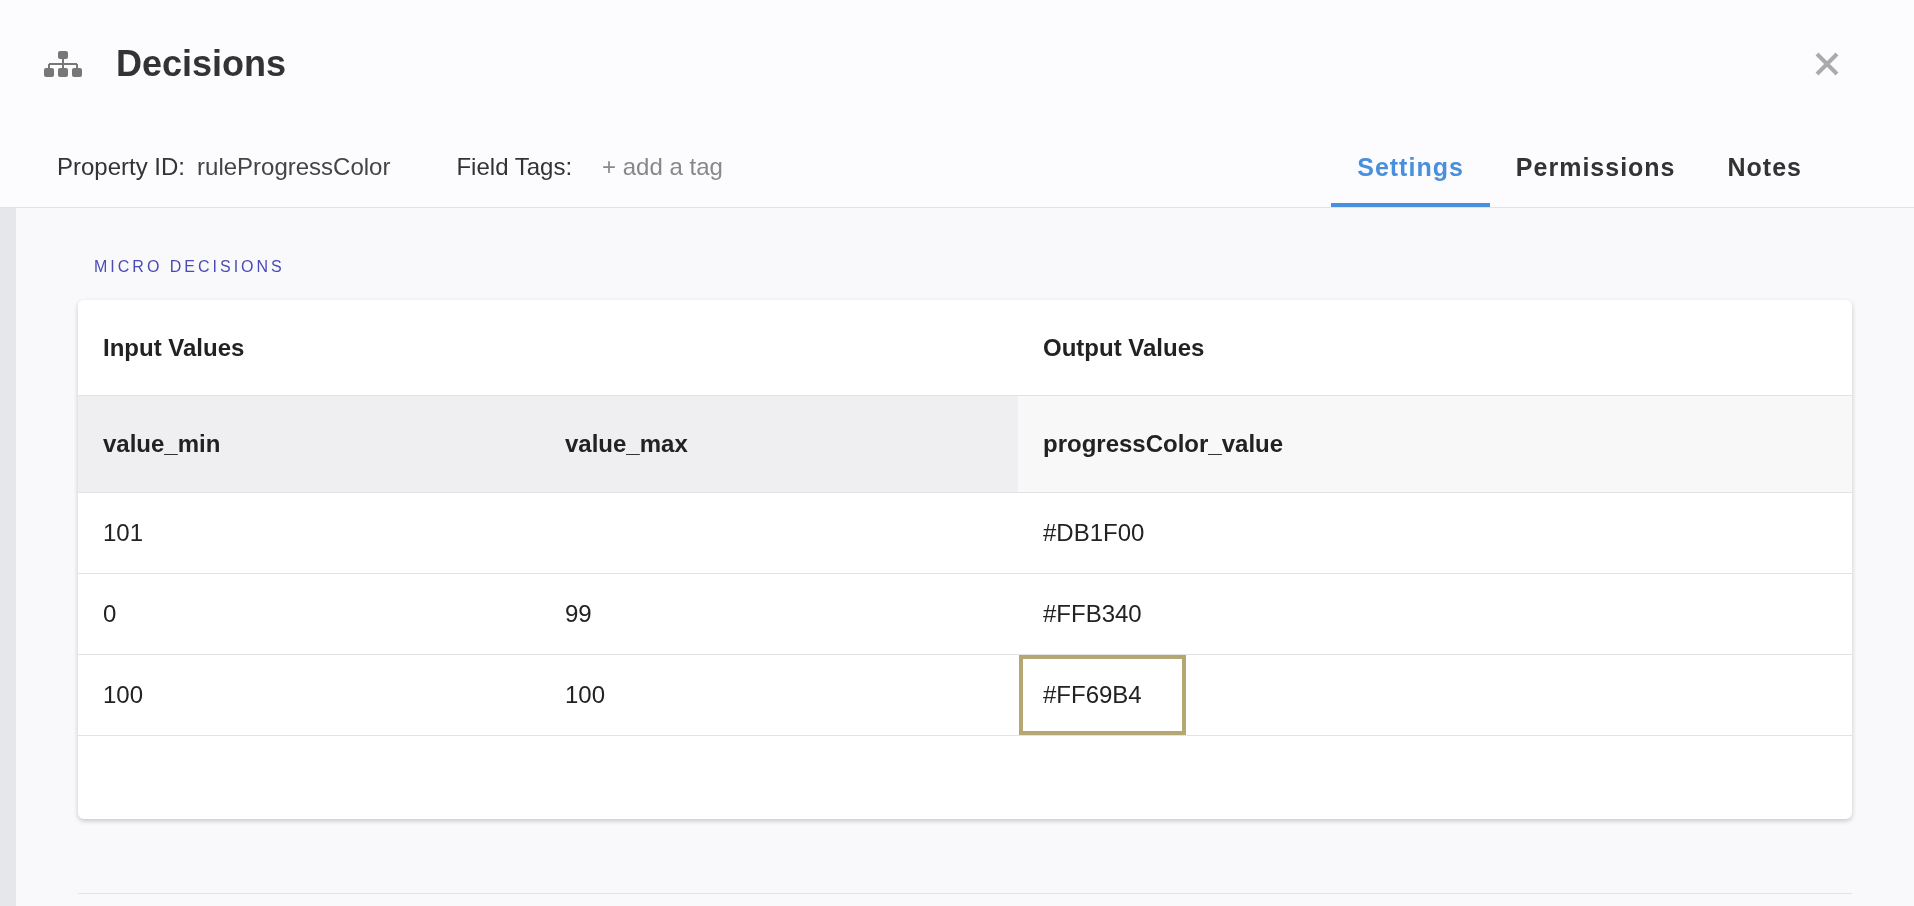 Image resolution: width=1914 pixels, height=906 pixels. I want to click on section-title: MICRO DECISIONS, so click(190, 267).